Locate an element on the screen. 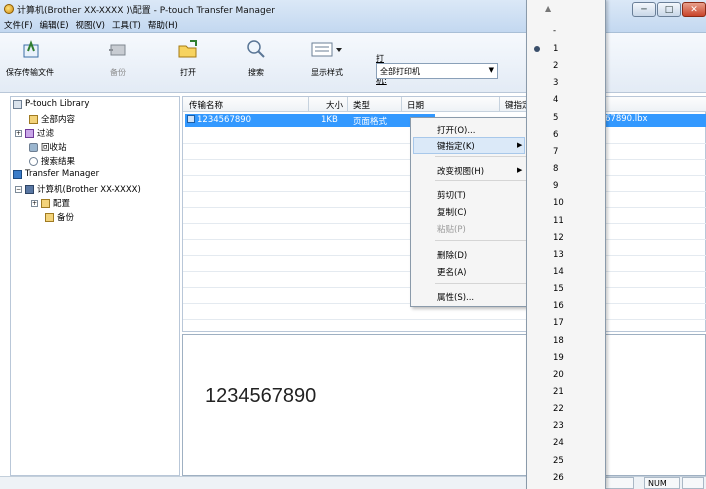 Image resolution: width=706 pixels, height=489 pixels. menu-help: 帮助(H) is located at coordinates (163, 25).